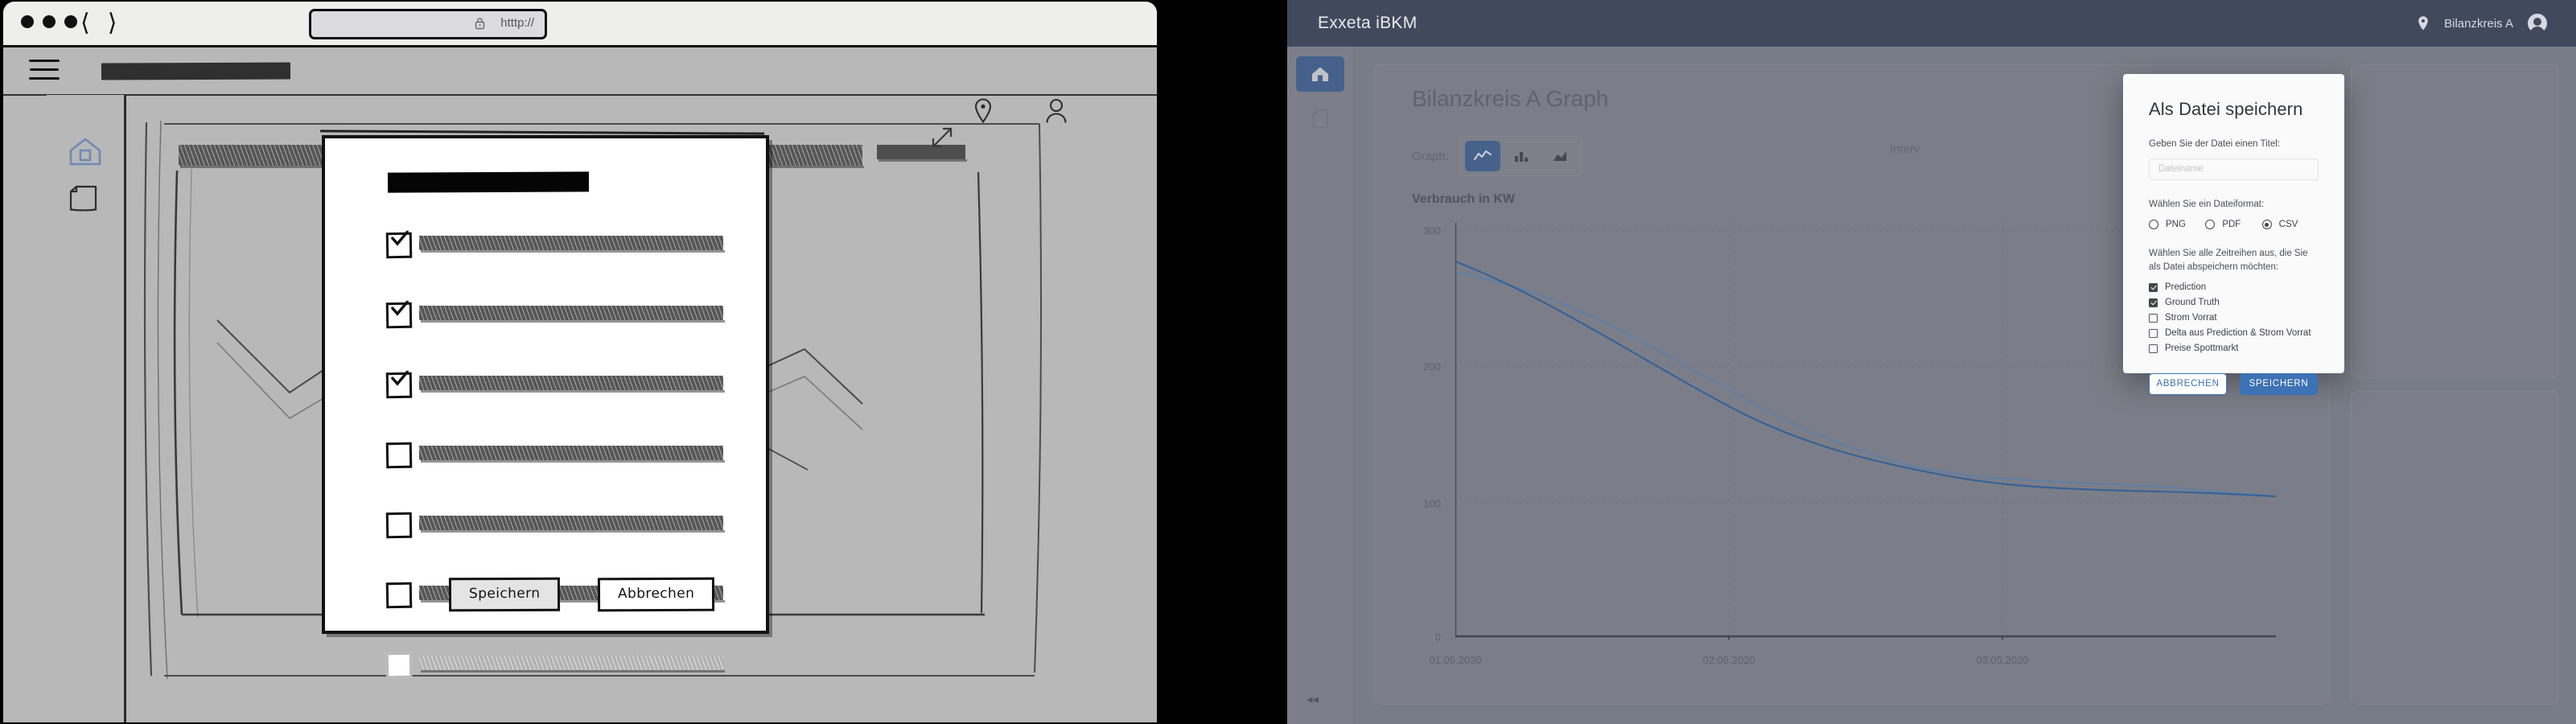 This screenshot has width=2576, height=724. I want to click on radio-option-pdf: PDF, so click(2233, 225).